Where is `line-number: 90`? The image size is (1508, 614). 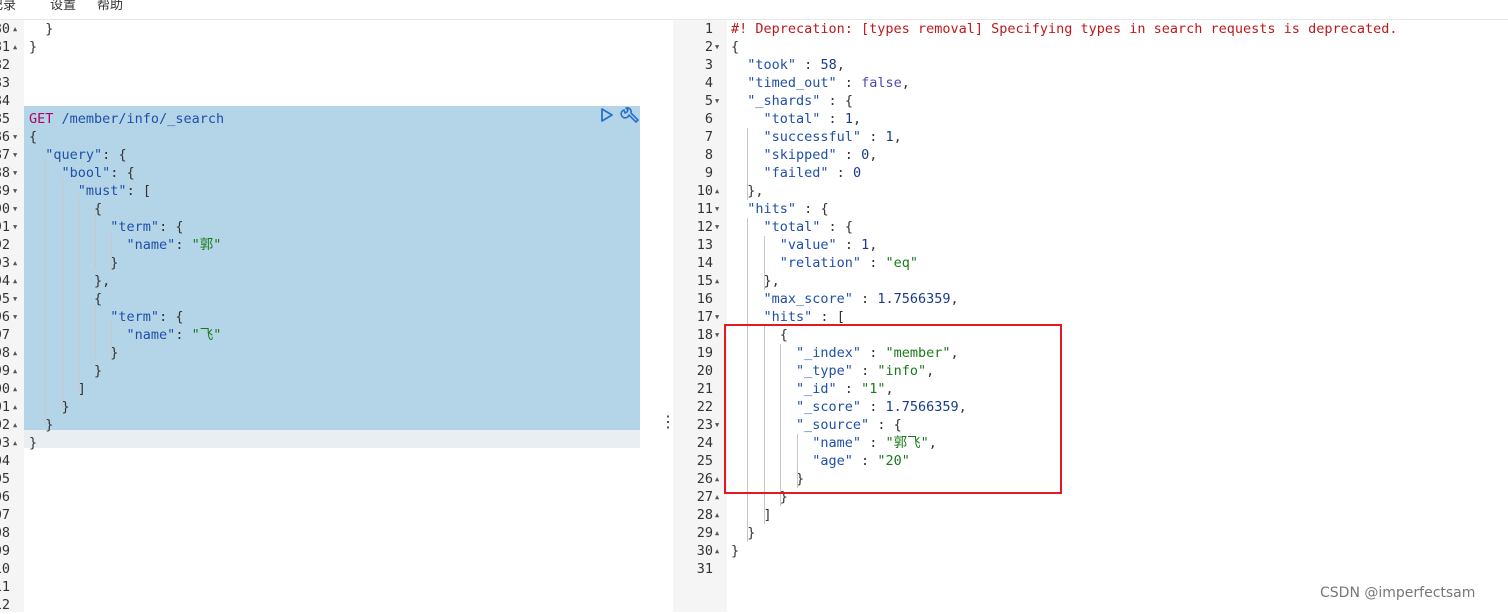
line-number: 90 is located at coordinates (5, 209).